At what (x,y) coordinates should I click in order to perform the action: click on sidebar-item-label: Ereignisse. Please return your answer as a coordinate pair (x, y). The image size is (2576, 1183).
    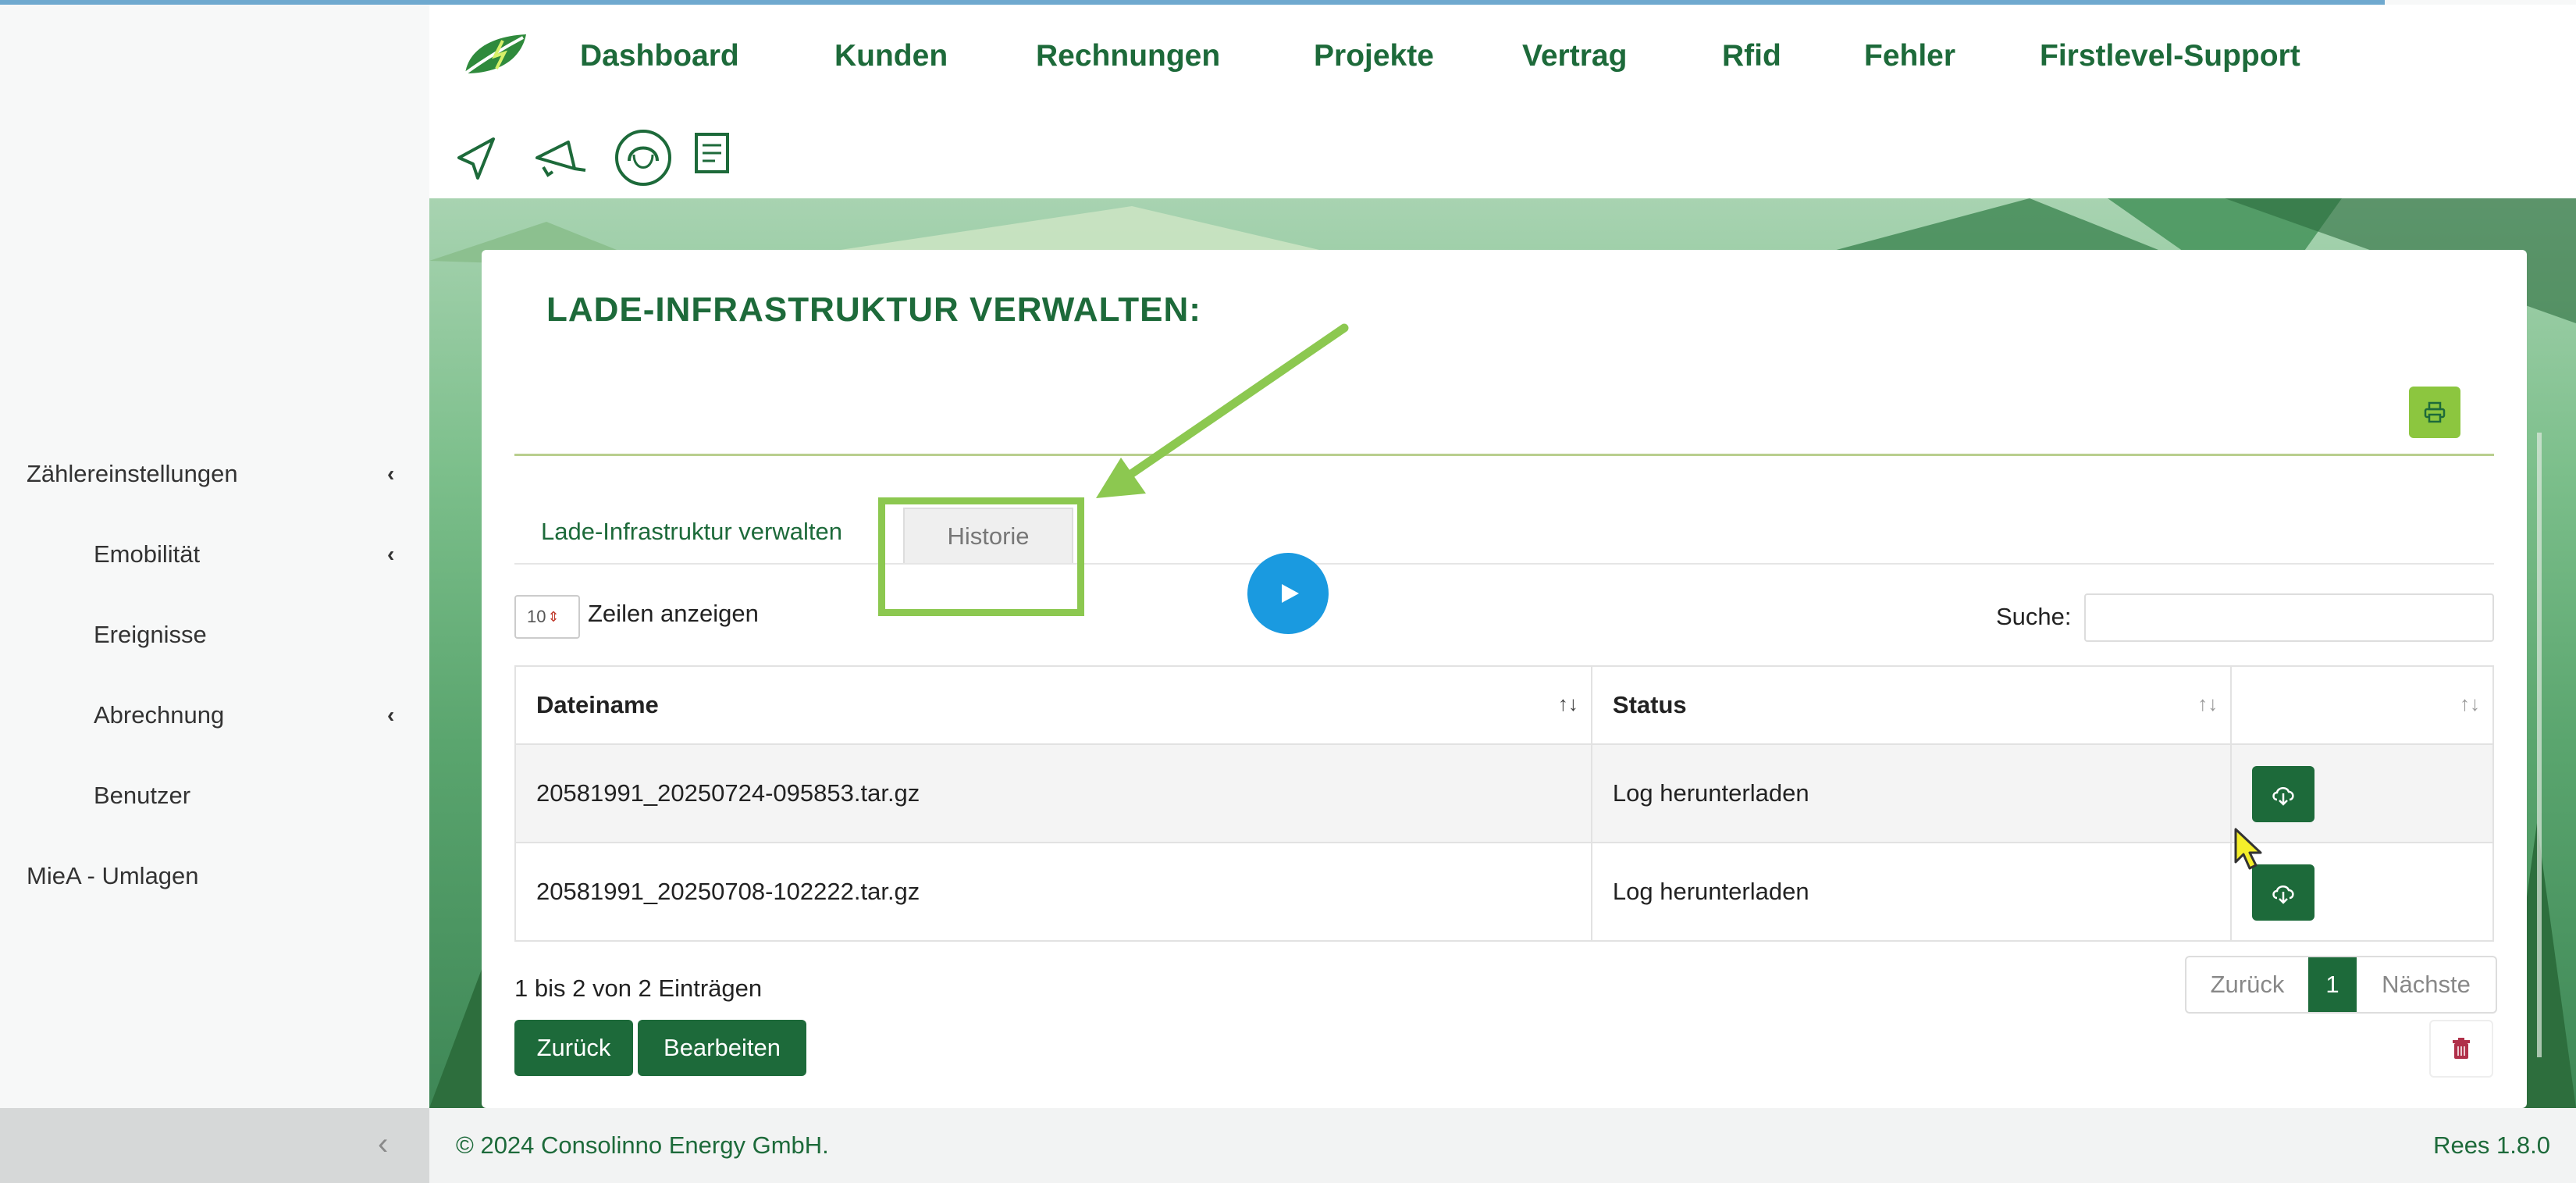
    Looking at the image, I should click on (150, 634).